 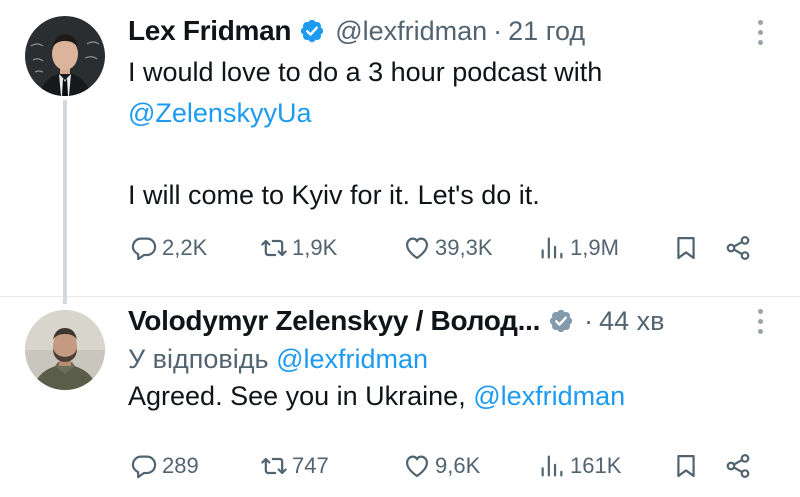 I want to click on reply-button: 2,2K, so click(x=168, y=248).